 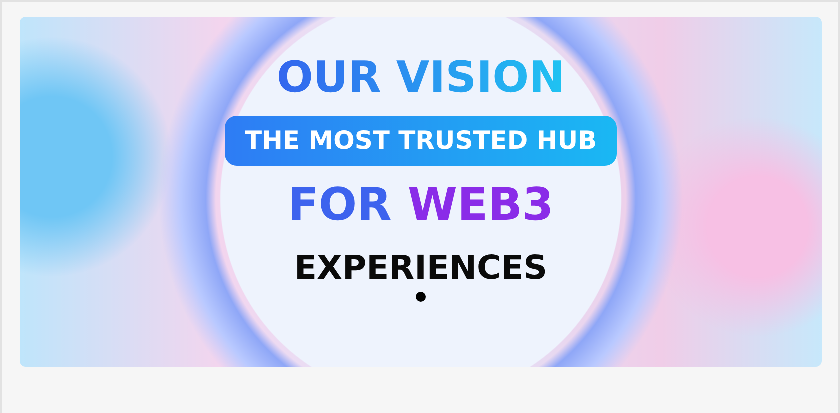 What do you see at coordinates (421, 267) in the screenshot?
I see `banner-closing-text: EXPERIENCES` at bounding box center [421, 267].